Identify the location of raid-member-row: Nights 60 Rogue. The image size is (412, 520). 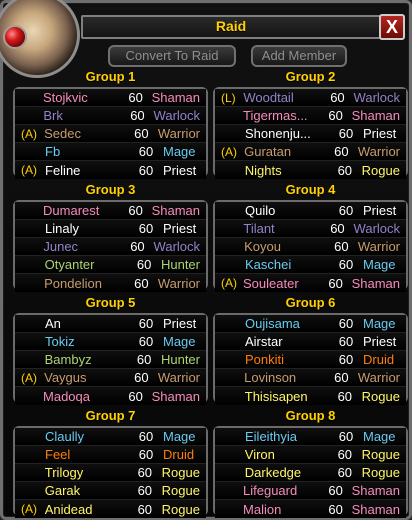
(310, 170).